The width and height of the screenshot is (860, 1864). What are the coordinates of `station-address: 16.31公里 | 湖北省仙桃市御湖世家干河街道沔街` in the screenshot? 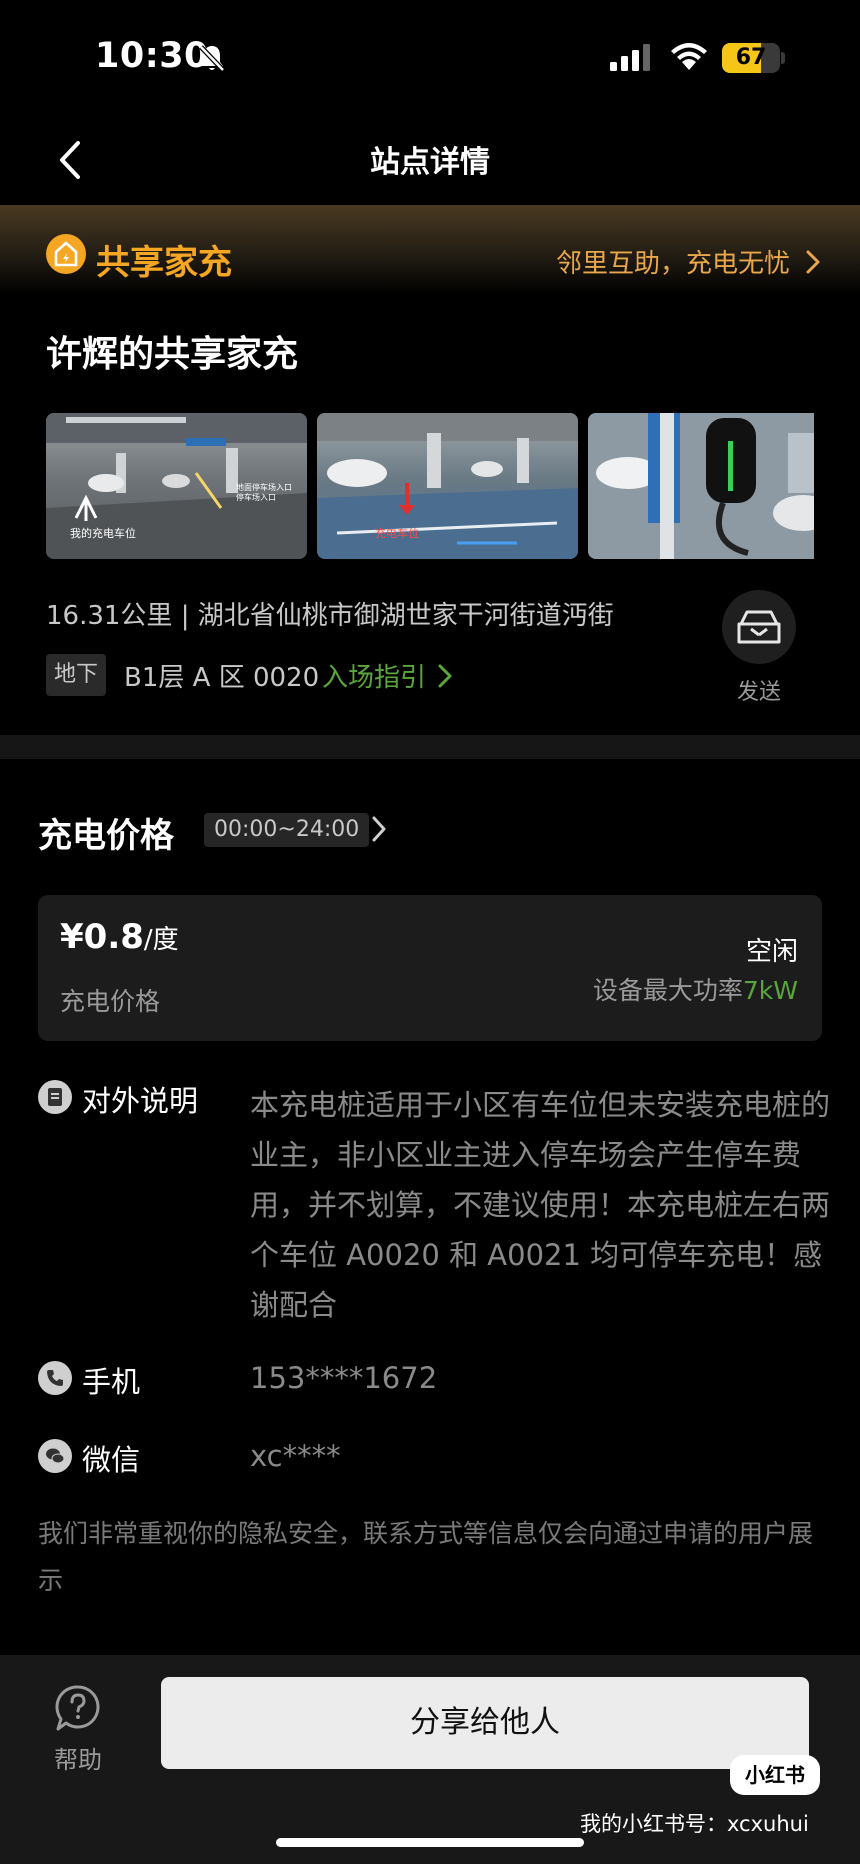 It's located at (330, 616).